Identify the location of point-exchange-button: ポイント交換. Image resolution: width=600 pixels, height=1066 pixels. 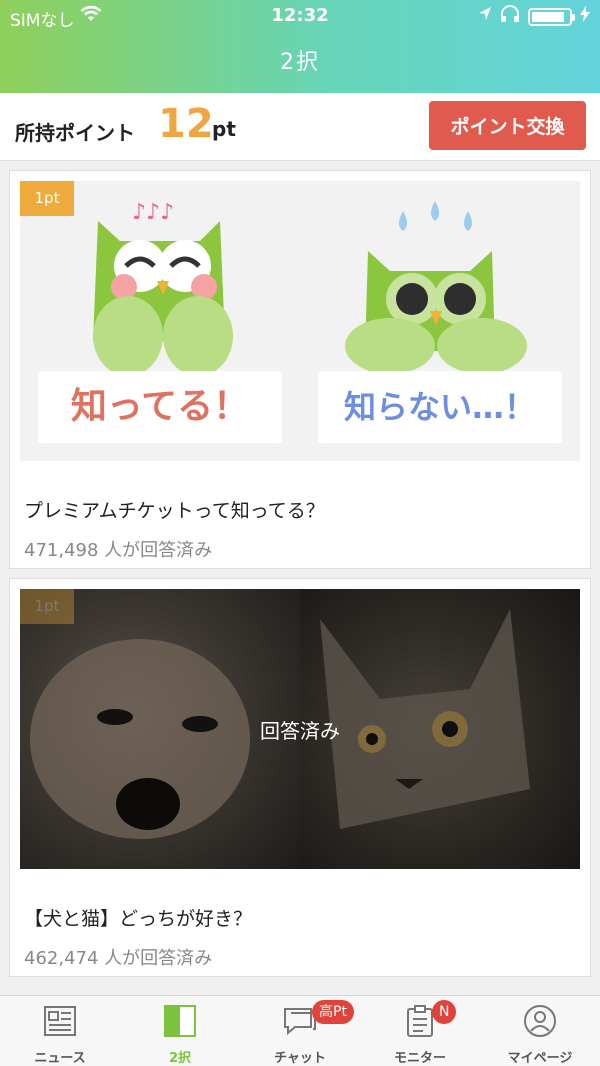
(507, 125).